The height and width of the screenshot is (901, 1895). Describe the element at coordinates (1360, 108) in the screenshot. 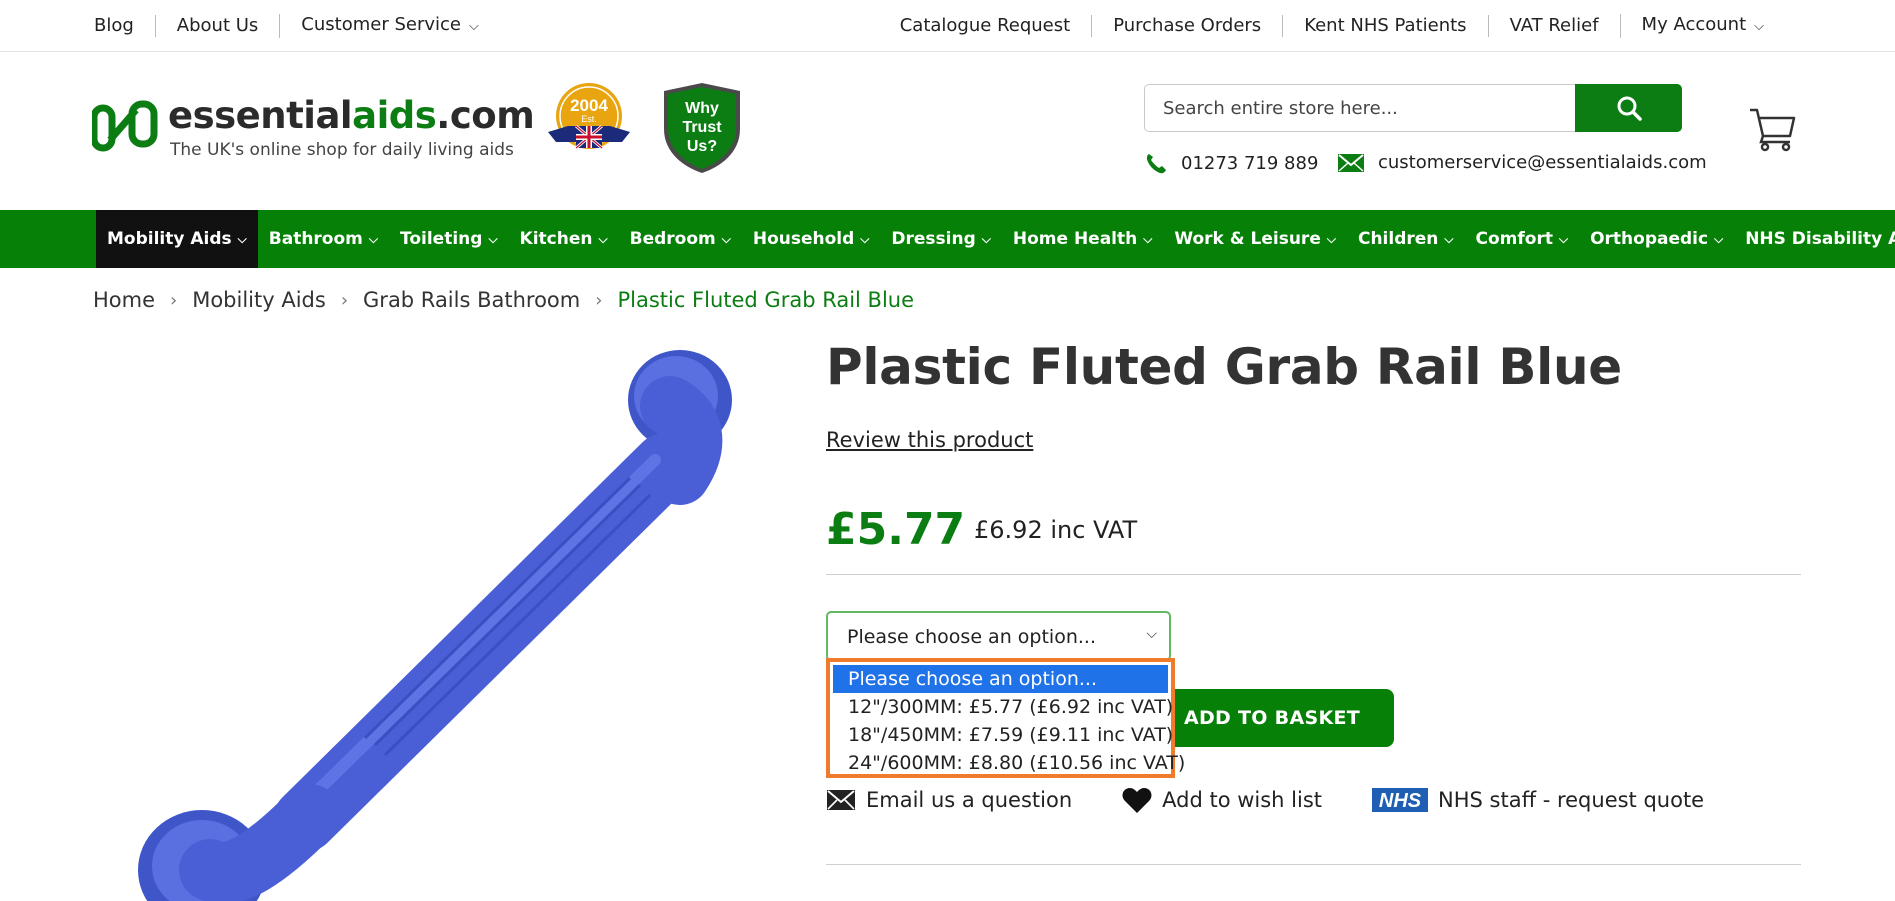

I see `search-input` at that location.